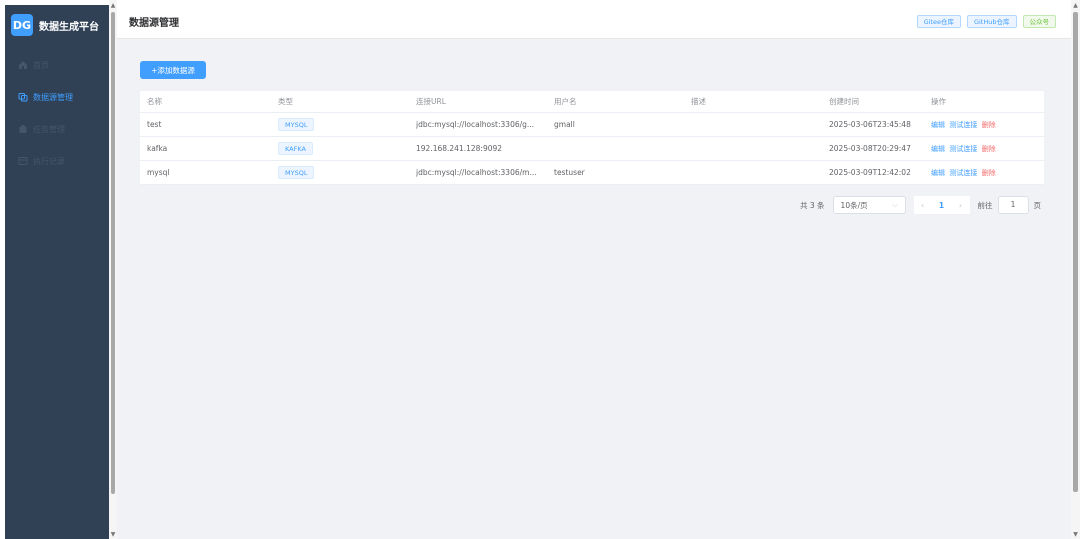 The image size is (1080, 539). Describe the element at coordinates (844, 101) in the screenshot. I see `column-header: 创建时间` at that location.